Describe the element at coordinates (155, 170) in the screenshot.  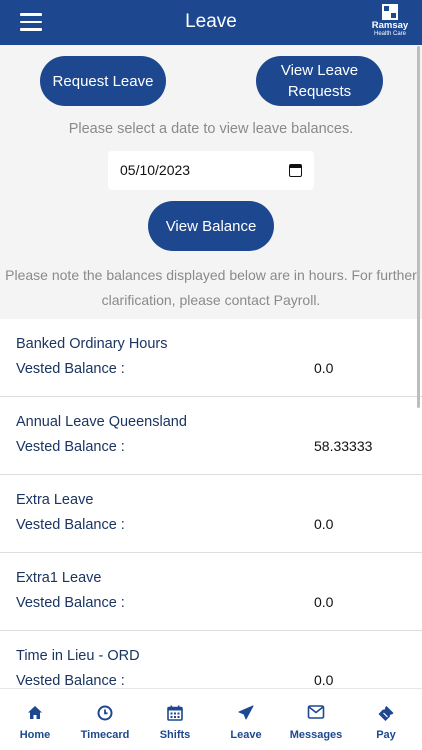
I see `date-value: 05/10/2023` at that location.